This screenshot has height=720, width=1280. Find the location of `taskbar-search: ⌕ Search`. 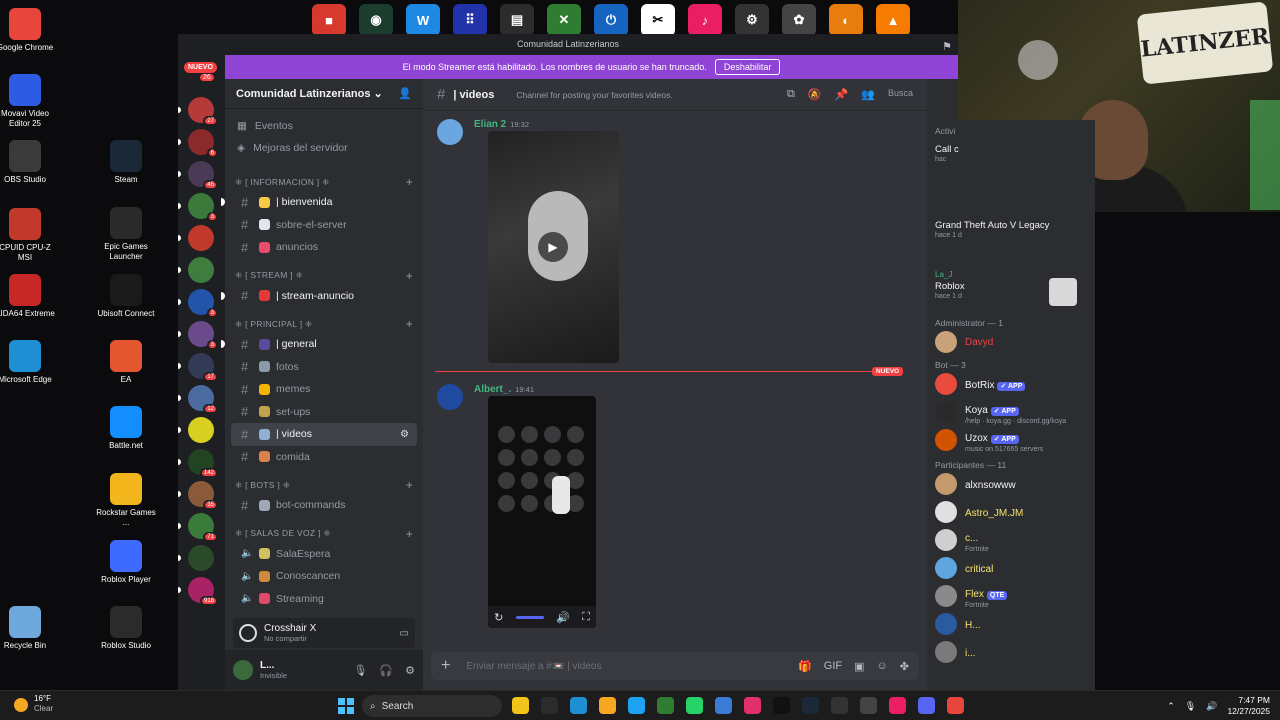

taskbar-search: ⌕ Search is located at coordinates (432, 706).